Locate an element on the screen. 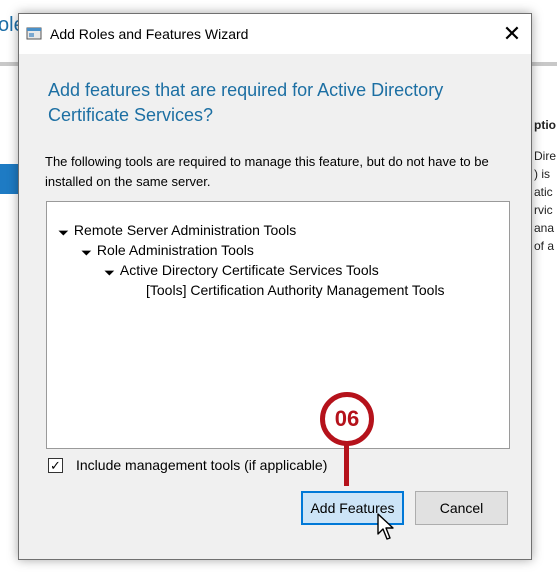 The height and width of the screenshot is (580, 557). close-button: ✕ is located at coordinates (512, 34).